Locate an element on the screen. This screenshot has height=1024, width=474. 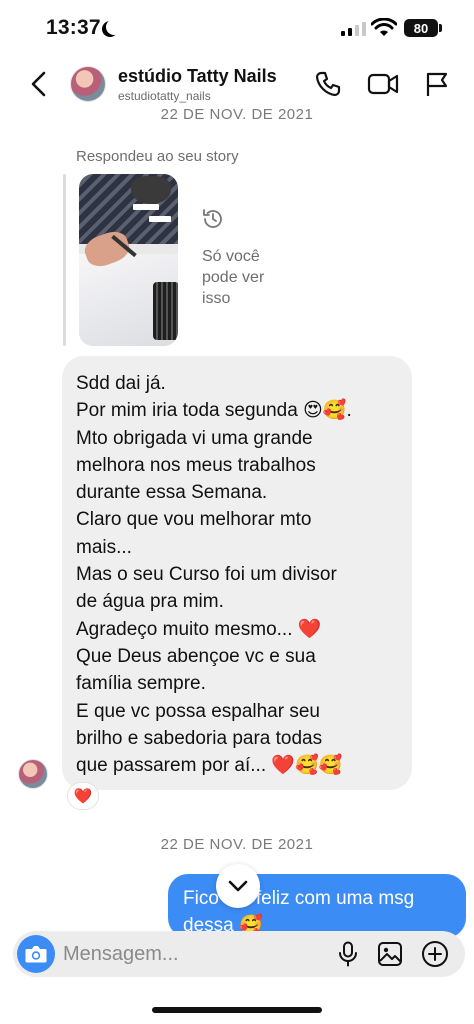
camera-icon is located at coordinates (36, 954).